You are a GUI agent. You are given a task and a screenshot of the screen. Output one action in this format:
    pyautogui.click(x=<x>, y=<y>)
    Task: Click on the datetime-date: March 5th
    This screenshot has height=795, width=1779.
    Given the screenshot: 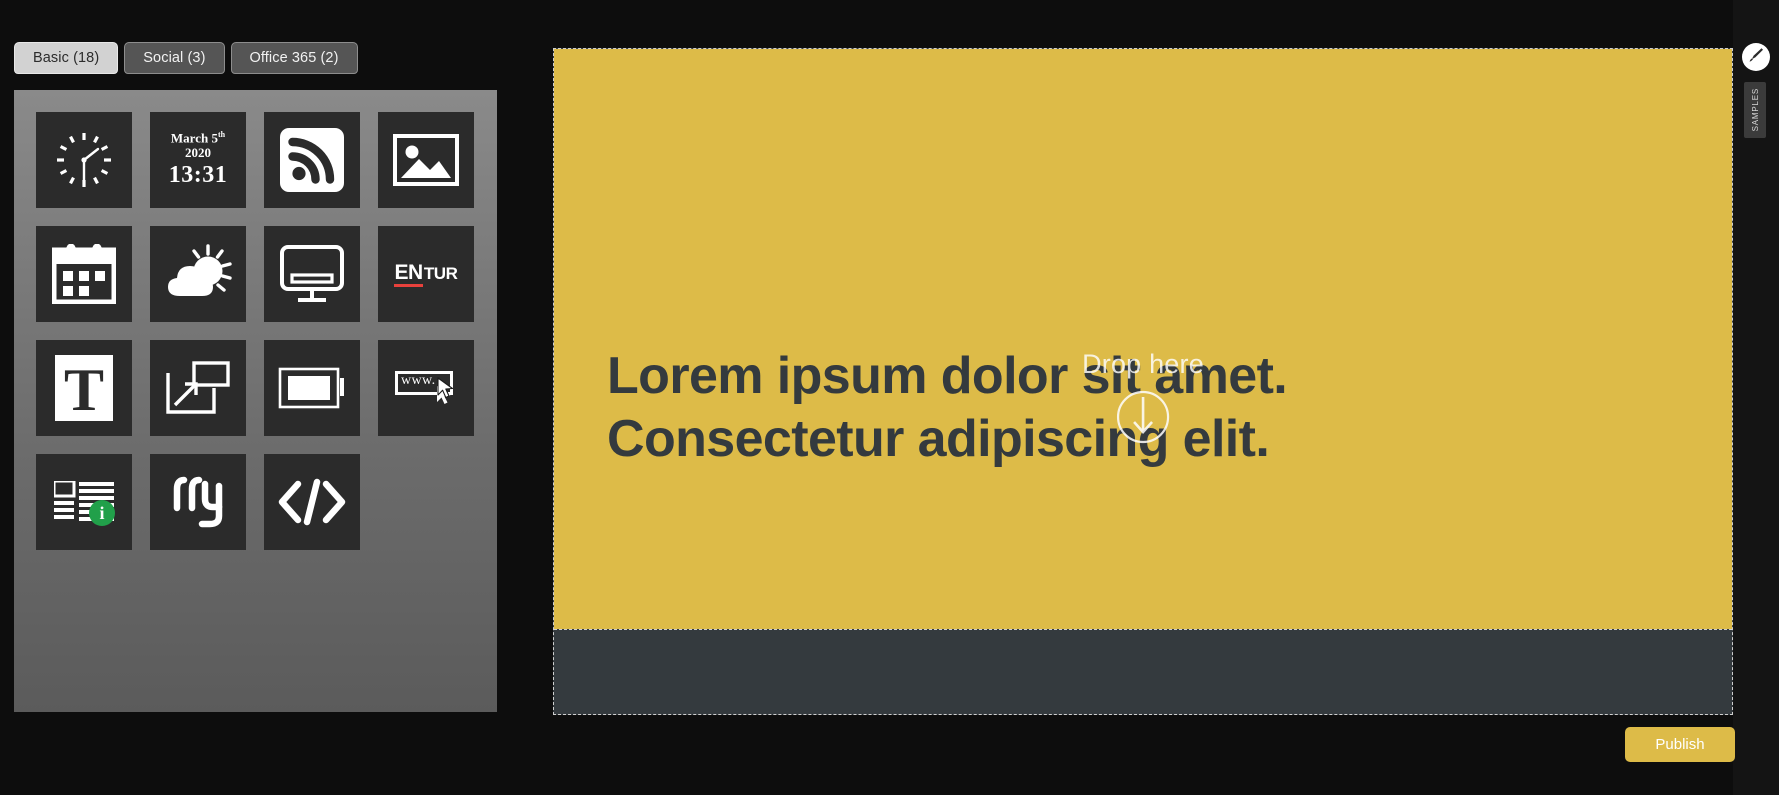 What is the action you would take?
    pyautogui.click(x=198, y=137)
    